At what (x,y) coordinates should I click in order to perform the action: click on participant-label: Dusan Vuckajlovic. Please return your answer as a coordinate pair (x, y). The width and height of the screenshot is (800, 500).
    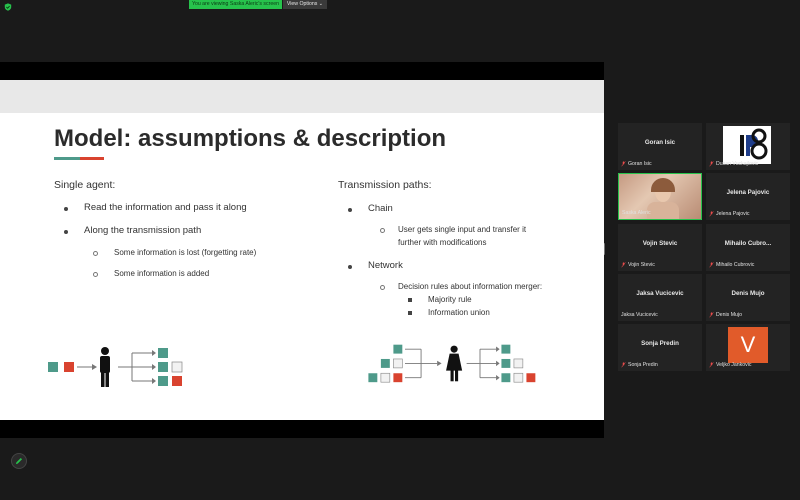
    Looking at the image, I should click on (737, 164).